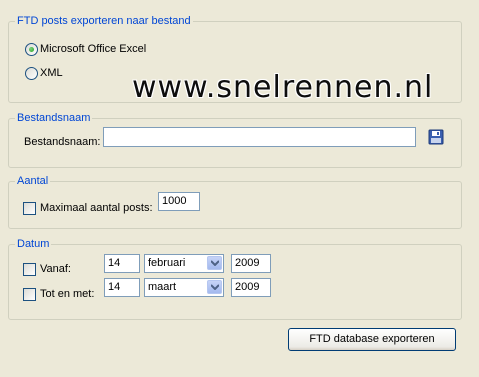 The image size is (479, 377). I want to click on watermark-text: www.snelrennen.nl, so click(283, 87).